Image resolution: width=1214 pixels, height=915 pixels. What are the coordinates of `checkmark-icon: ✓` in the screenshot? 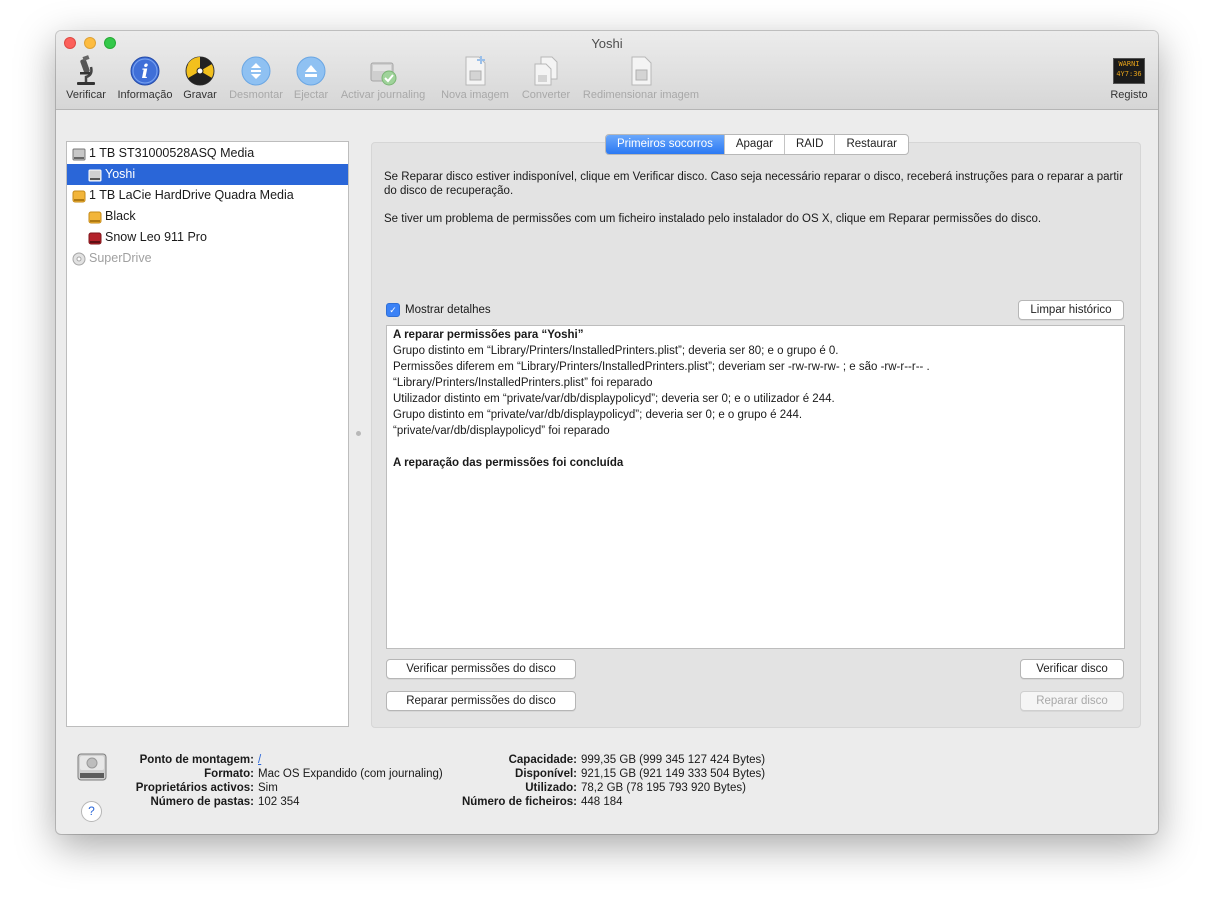 It's located at (393, 310).